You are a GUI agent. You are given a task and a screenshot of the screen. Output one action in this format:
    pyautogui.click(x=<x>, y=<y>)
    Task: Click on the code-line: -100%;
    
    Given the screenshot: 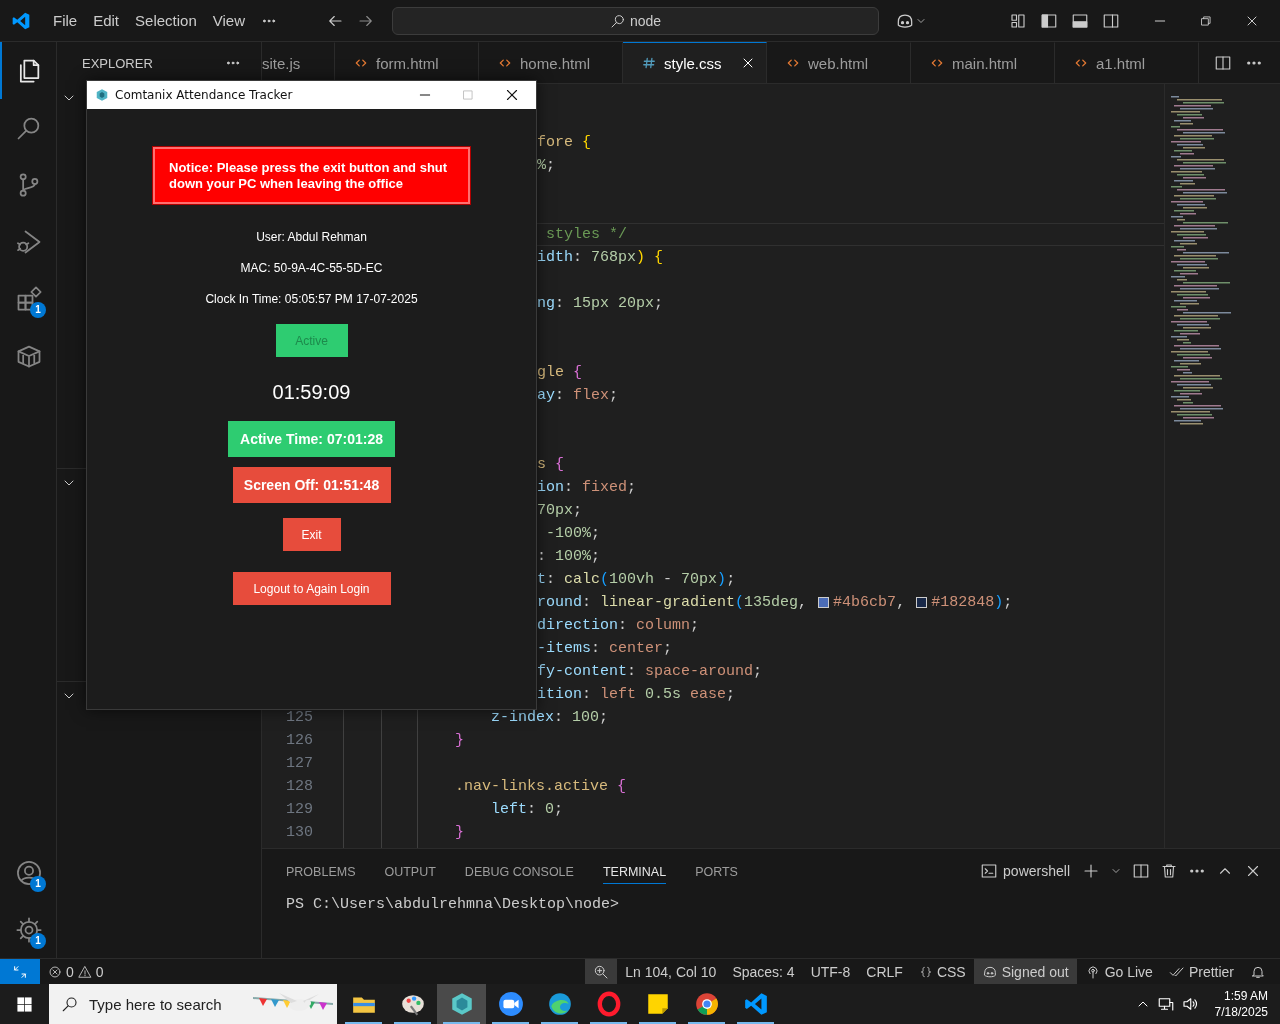 What is the action you would take?
    pyautogui.click(x=573, y=533)
    